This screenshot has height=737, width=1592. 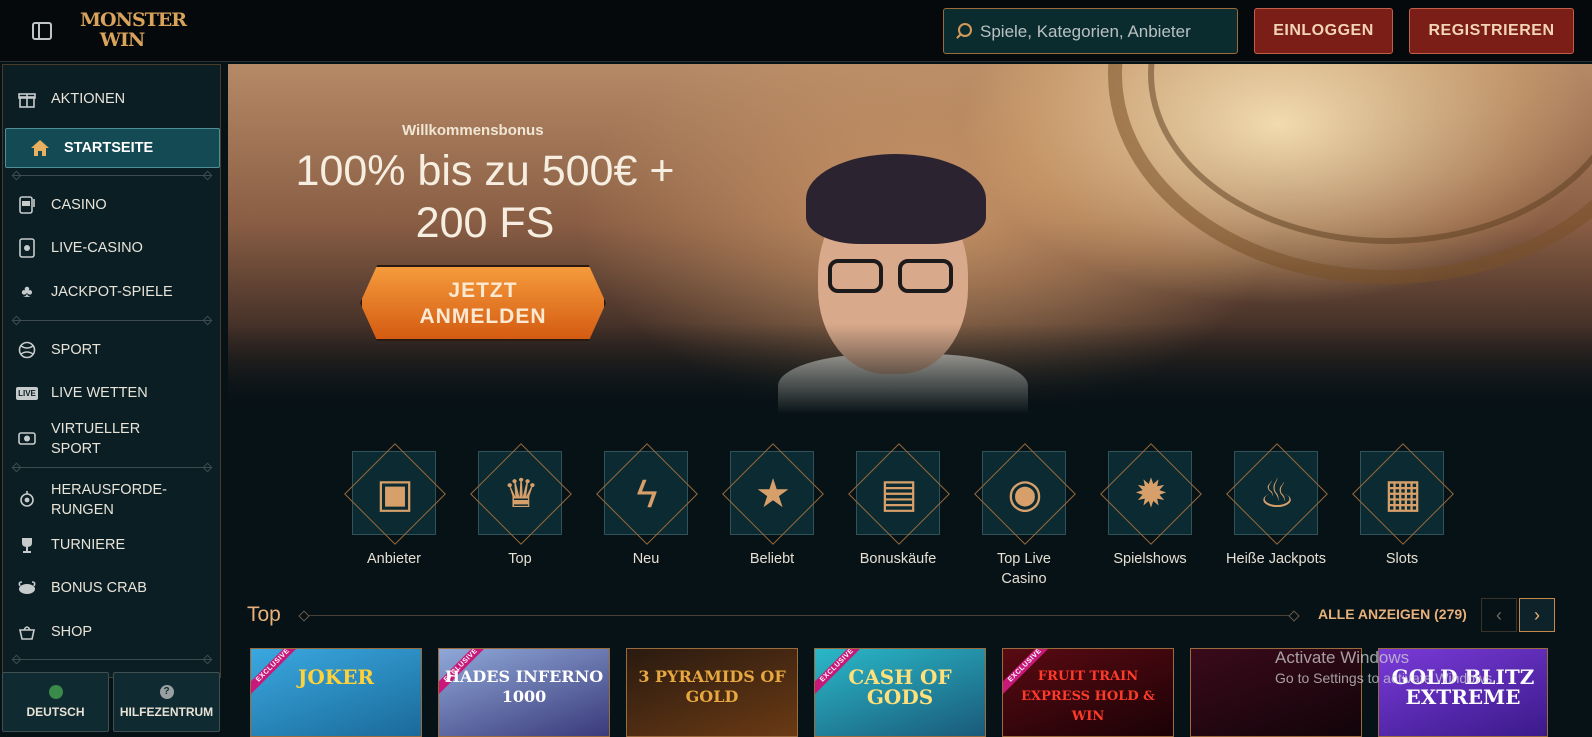 I want to click on category-label: Neu, so click(x=646, y=559).